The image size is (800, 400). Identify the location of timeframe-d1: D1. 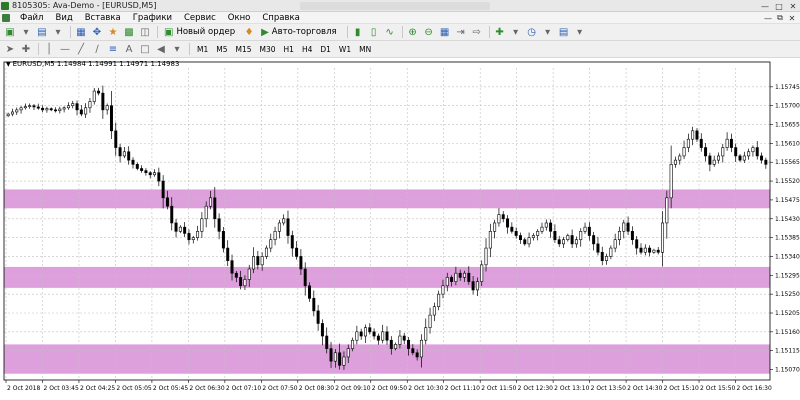
(325, 49).